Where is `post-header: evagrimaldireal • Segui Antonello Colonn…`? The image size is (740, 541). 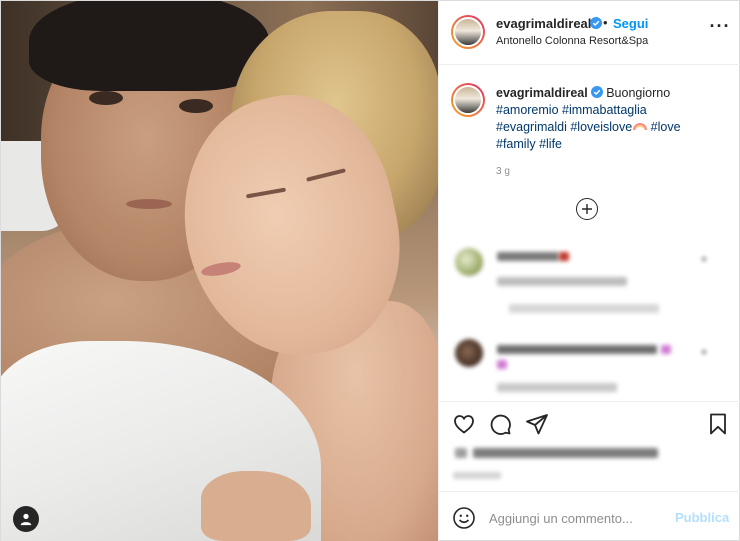
post-header: evagrimaldireal • Segui Antonello Colonn… is located at coordinates (589, 33).